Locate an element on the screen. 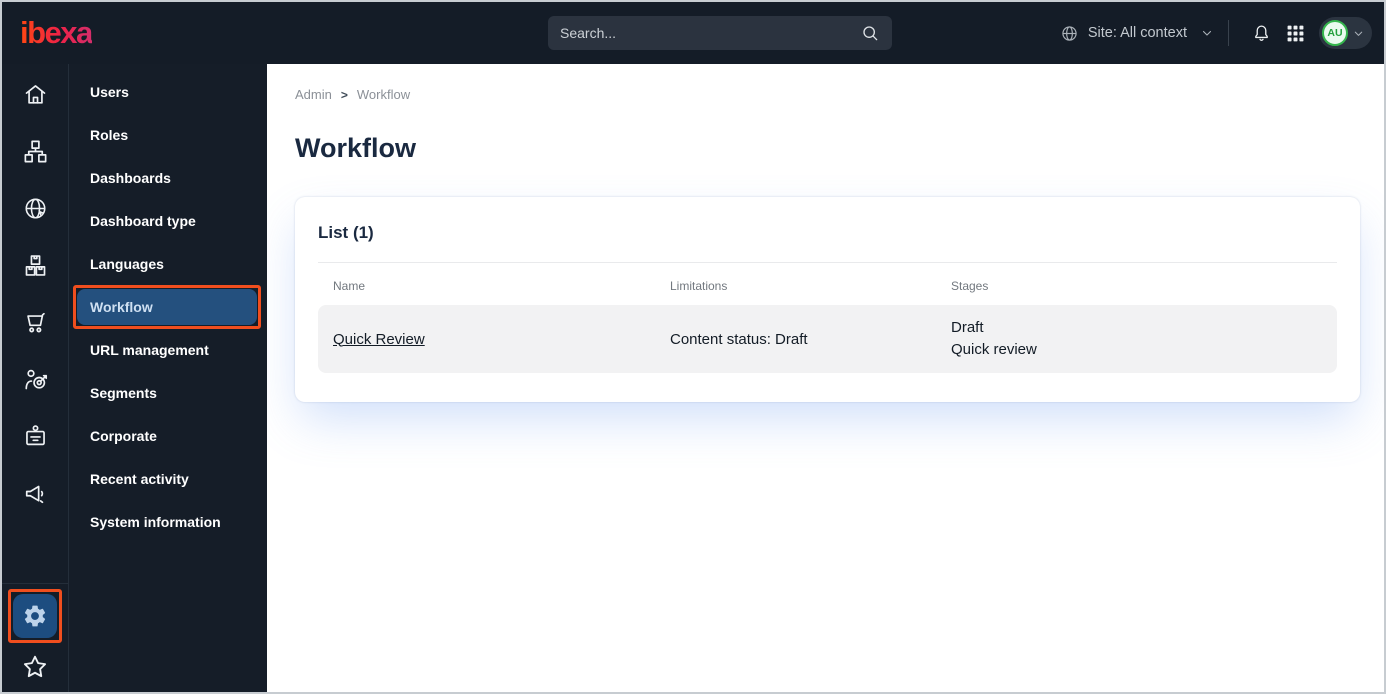  sidebar-item-url-management: URL management is located at coordinates (167, 350).